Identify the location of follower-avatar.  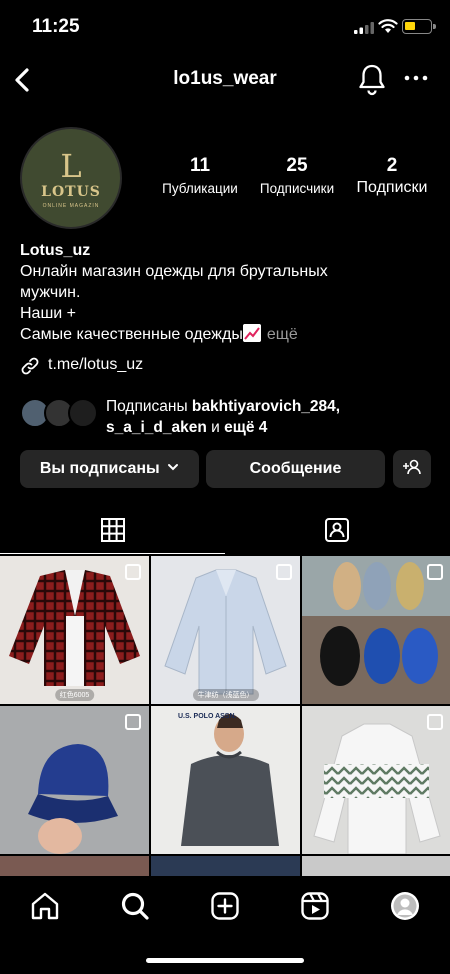
(83, 413).